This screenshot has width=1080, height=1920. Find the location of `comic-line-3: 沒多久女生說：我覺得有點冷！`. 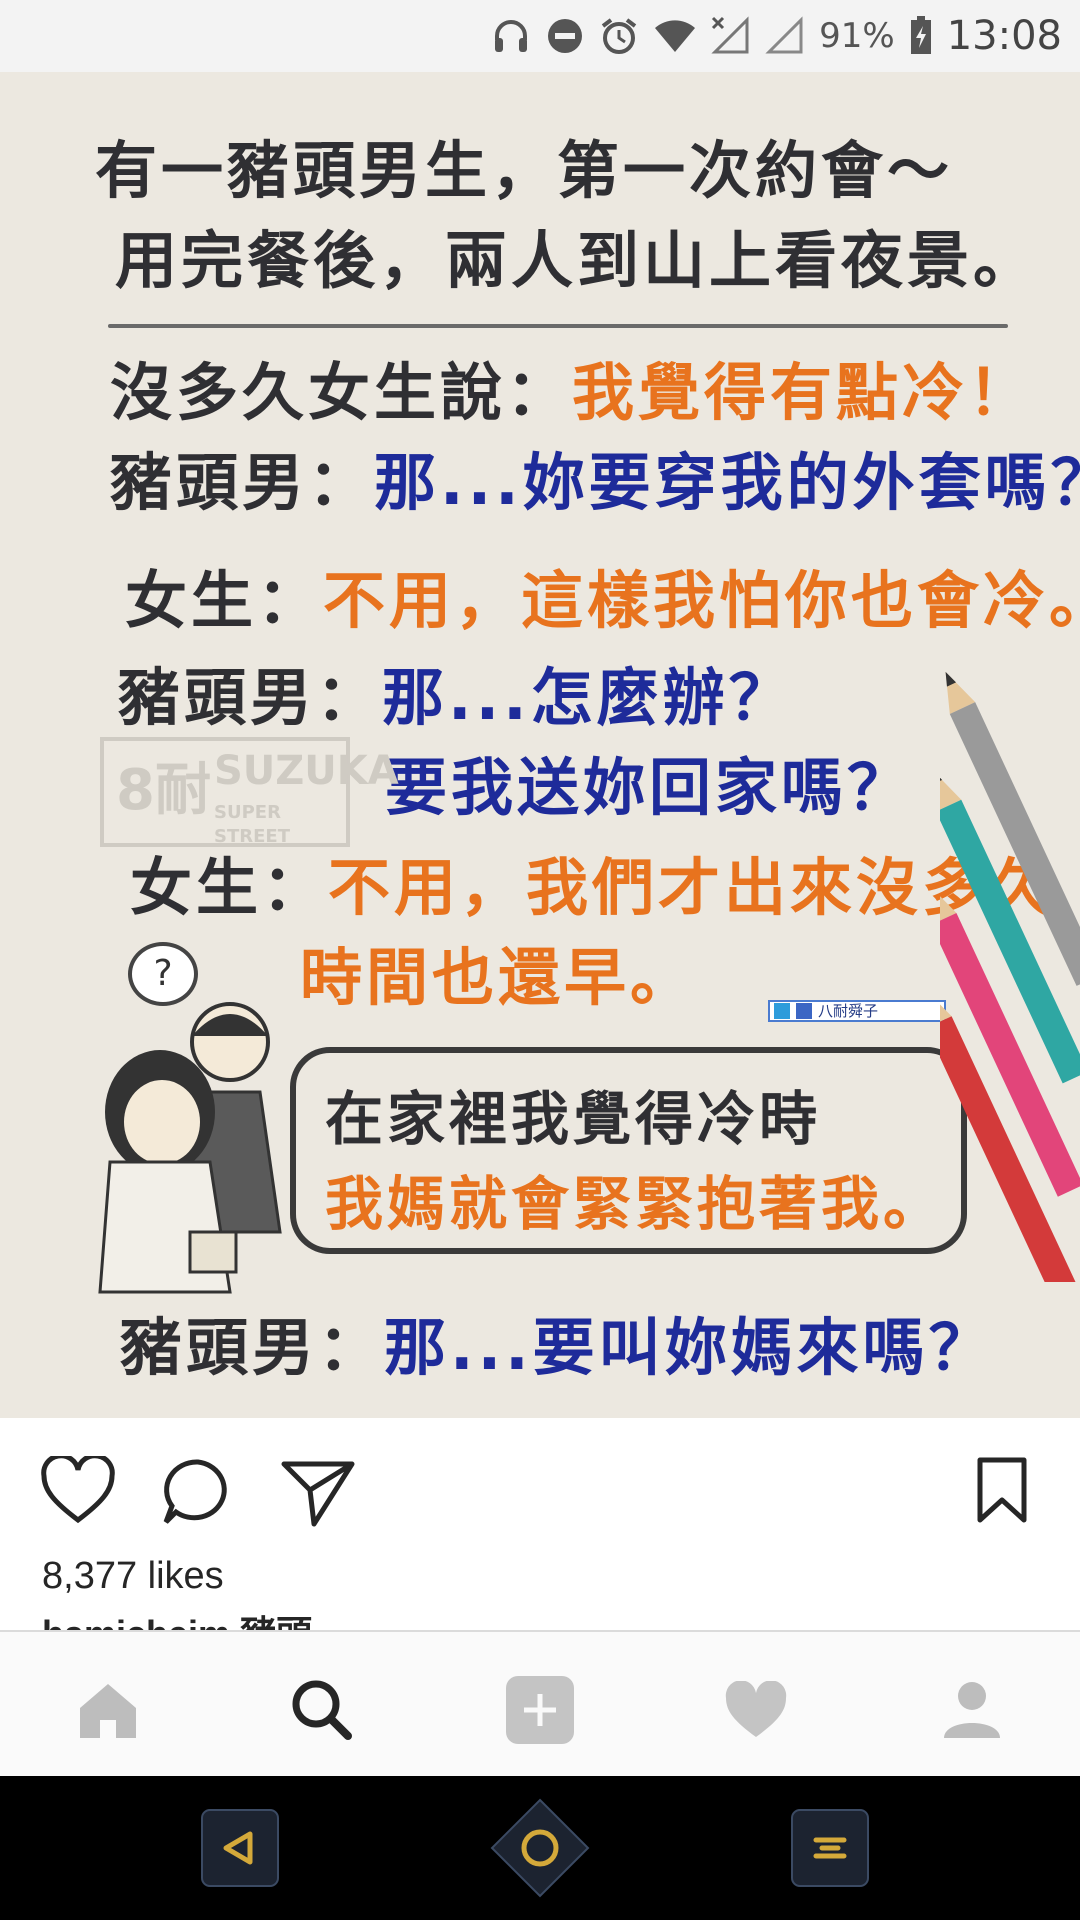

comic-line-3: 沒多久女生說：我覺得有點冷！ is located at coordinates (572, 387).